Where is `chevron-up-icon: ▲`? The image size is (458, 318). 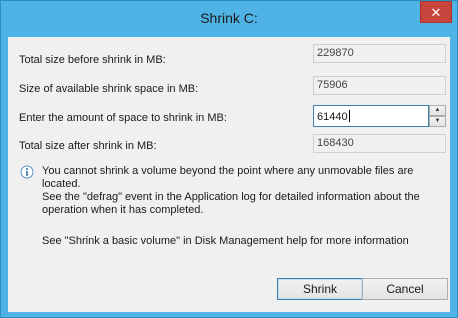 chevron-up-icon: ▲ is located at coordinates (437, 110).